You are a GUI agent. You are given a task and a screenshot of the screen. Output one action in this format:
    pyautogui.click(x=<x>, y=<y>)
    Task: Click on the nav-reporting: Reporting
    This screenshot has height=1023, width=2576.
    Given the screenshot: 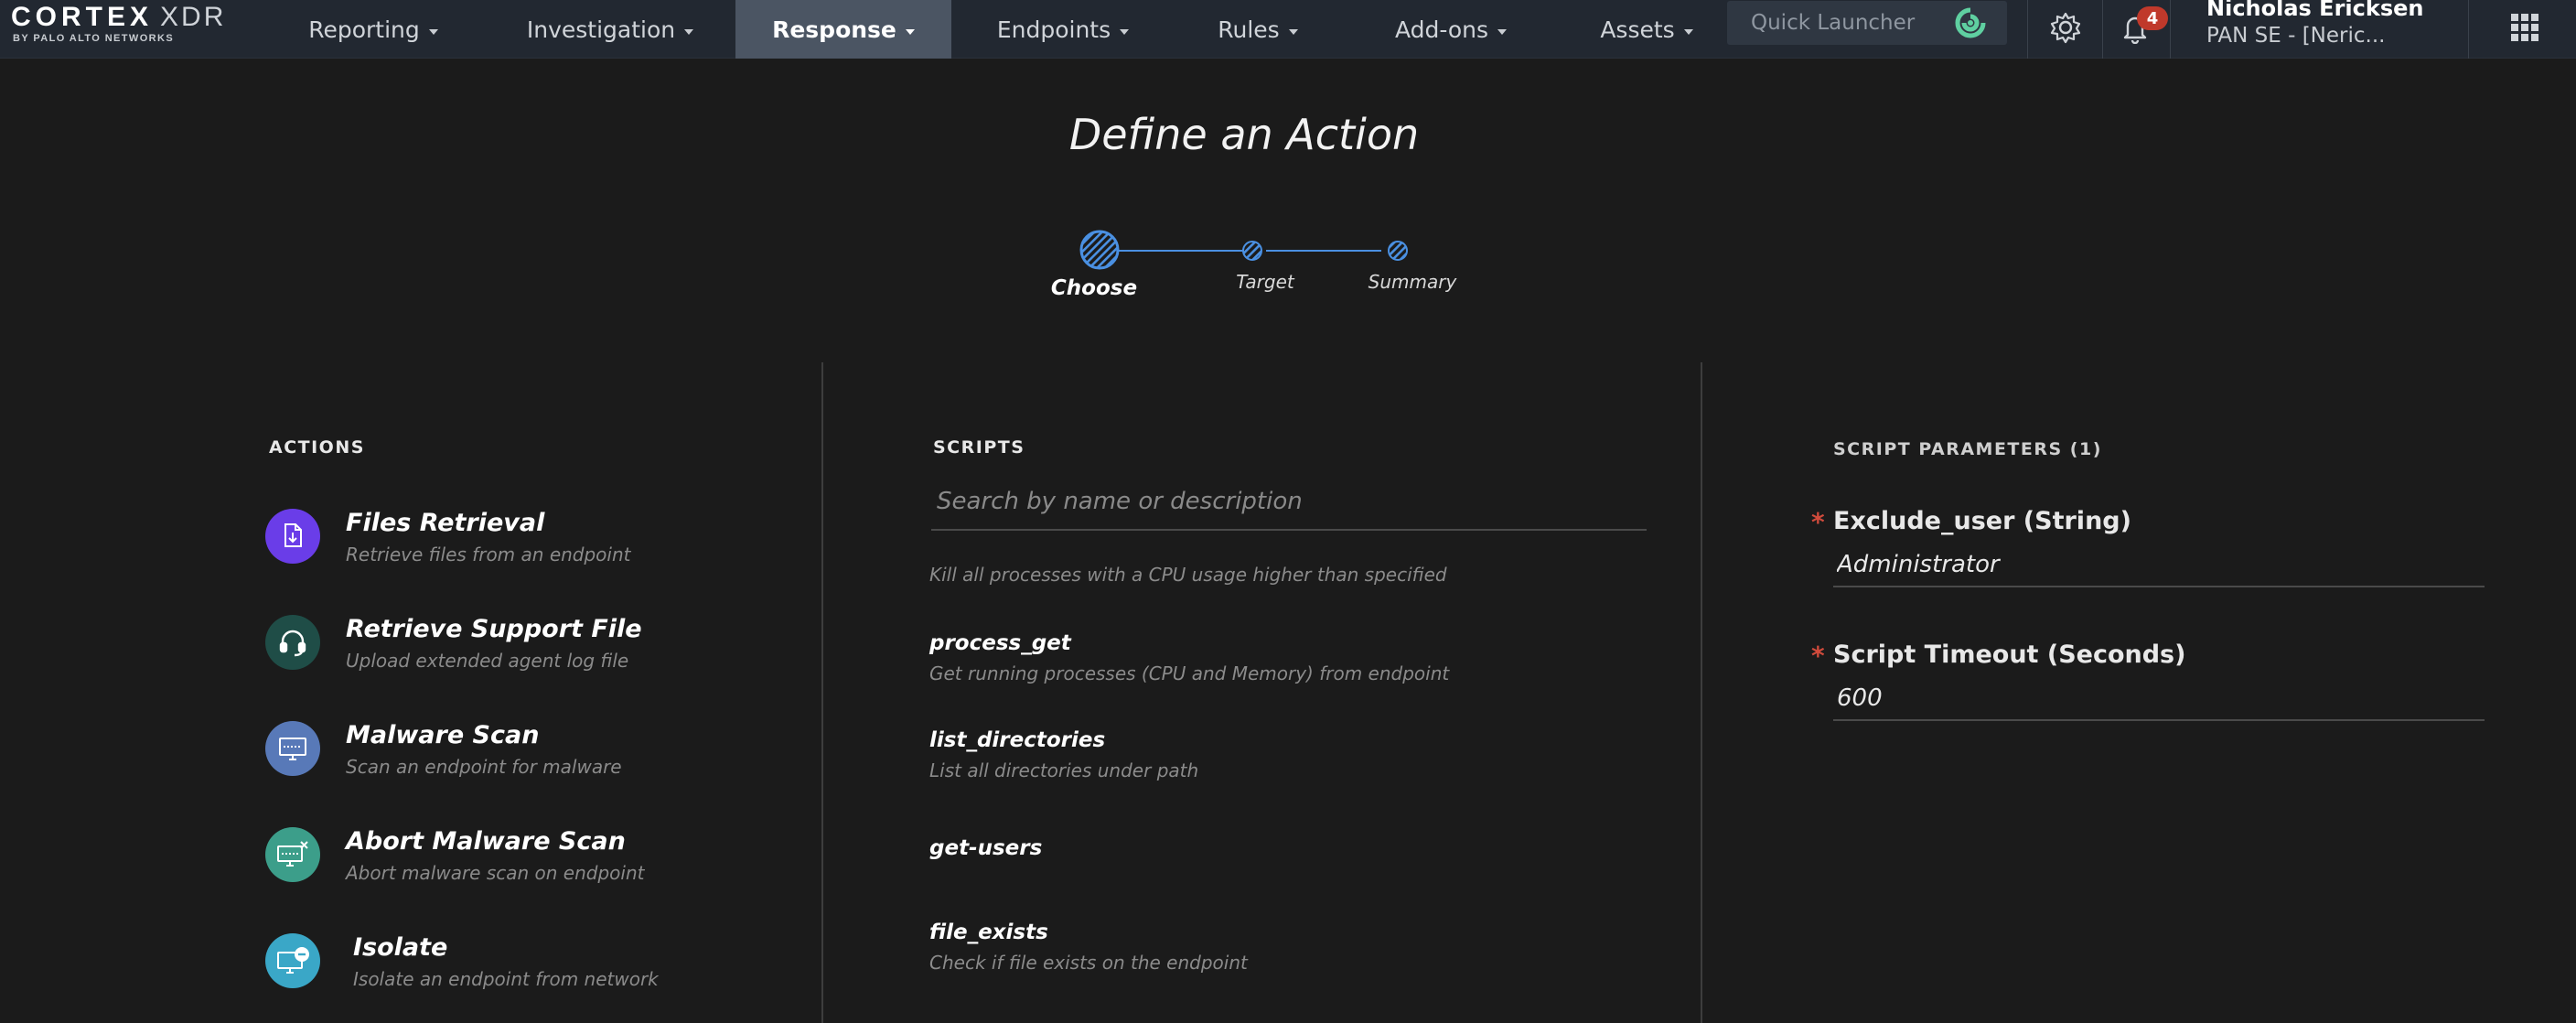 What is the action you would take?
    pyautogui.click(x=374, y=29)
    